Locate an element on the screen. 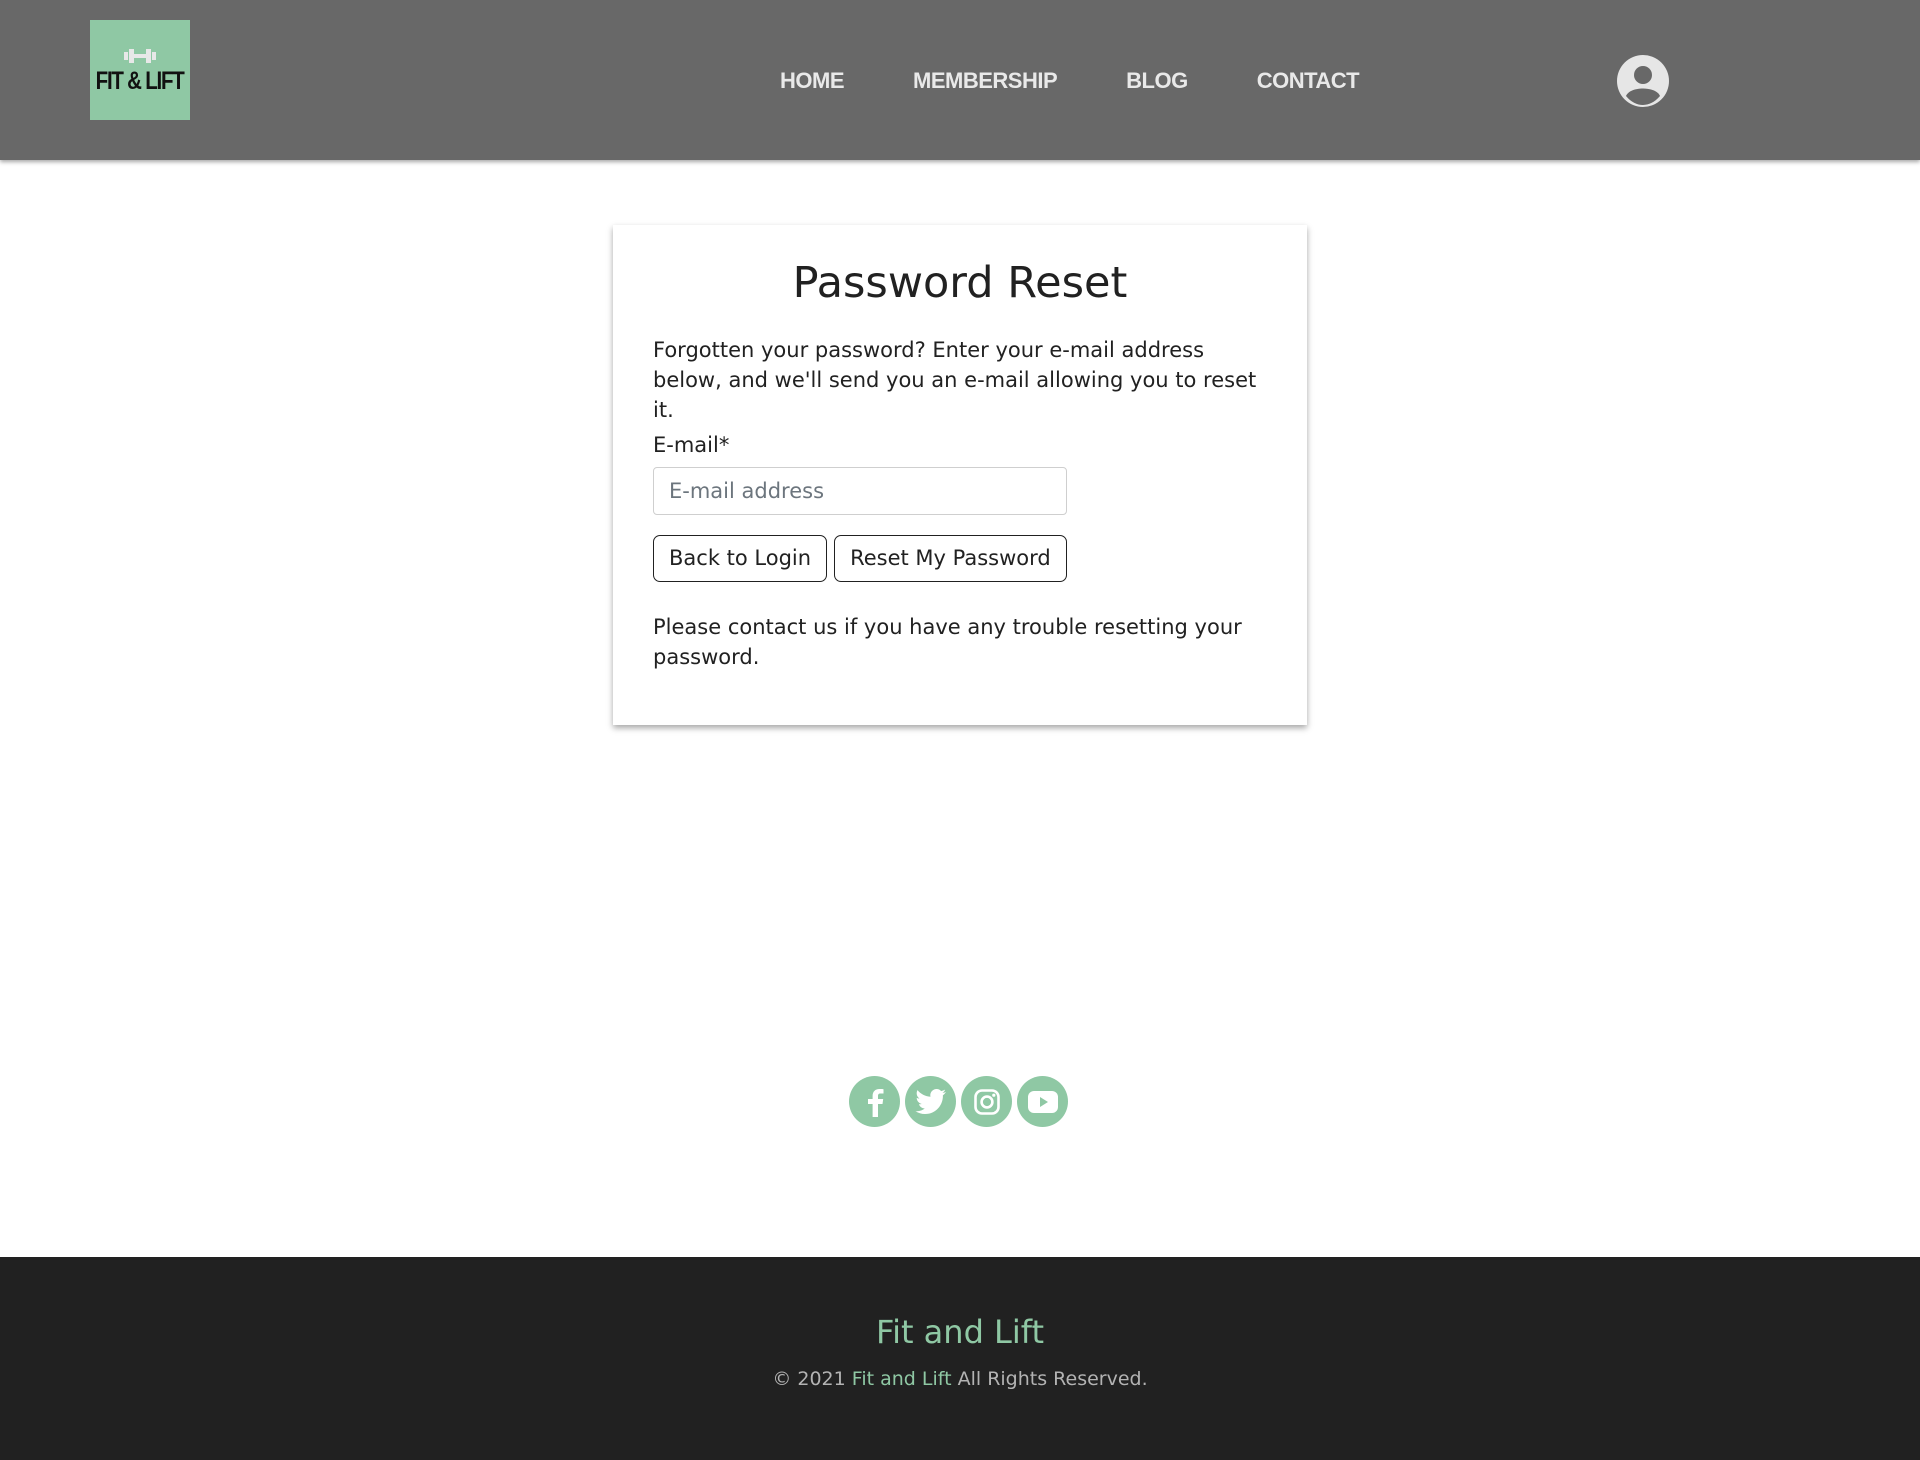 The image size is (1920, 1460). copyright: © 2021 Fit and Lift All Rights Reserved. is located at coordinates (960, 1379).